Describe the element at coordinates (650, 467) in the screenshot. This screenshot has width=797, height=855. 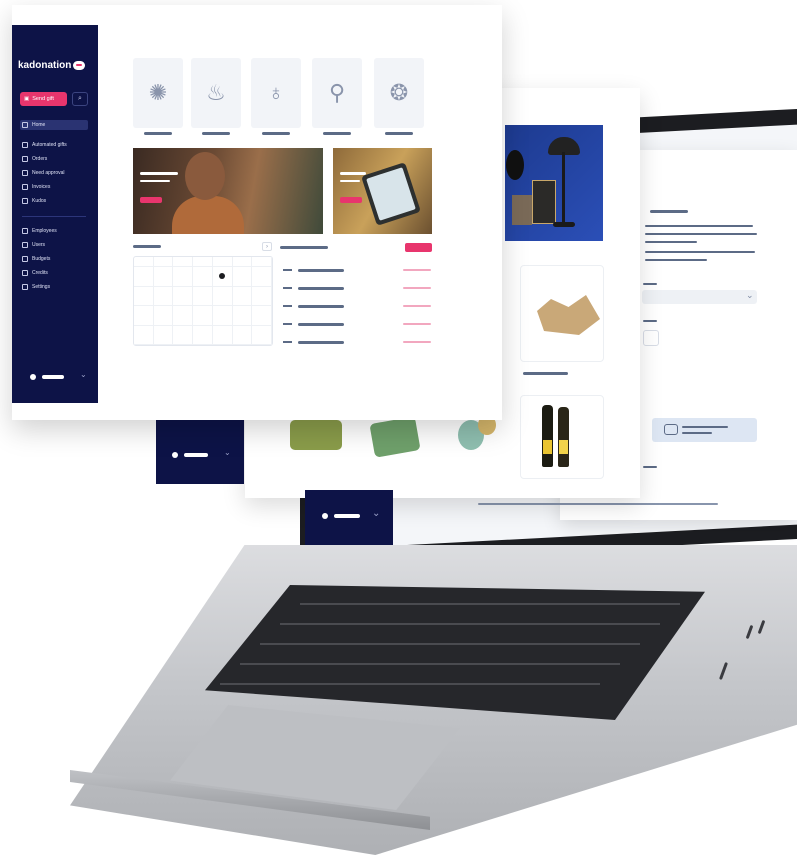
I see `form-field-label` at that location.